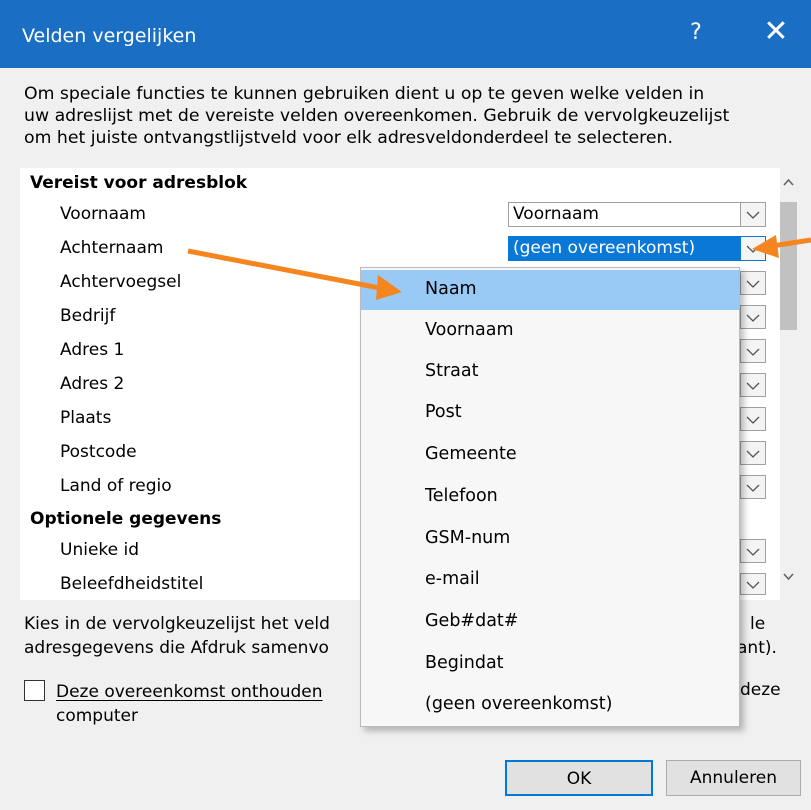 The width and height of the screenshot is (811, 810). I want to click on instruction-line: adresgegevens die Afdruk samenvo, so click(176, 648).